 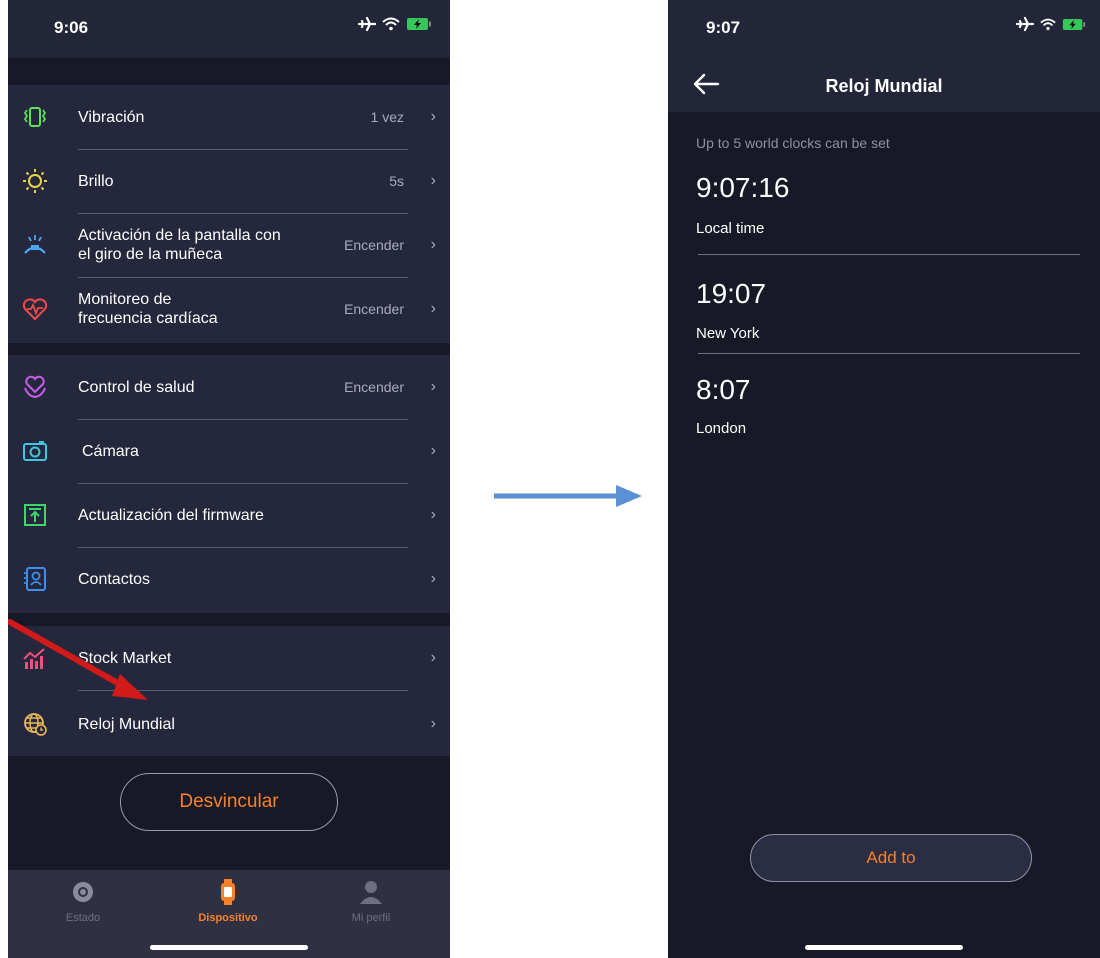 I want to click on tab-bar: Estado Dispositivo Mi perfil, so click(x=229, y=914).